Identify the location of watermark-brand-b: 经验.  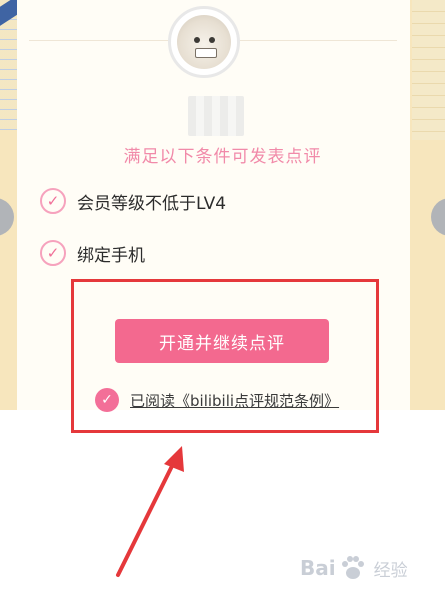
(390, 570).